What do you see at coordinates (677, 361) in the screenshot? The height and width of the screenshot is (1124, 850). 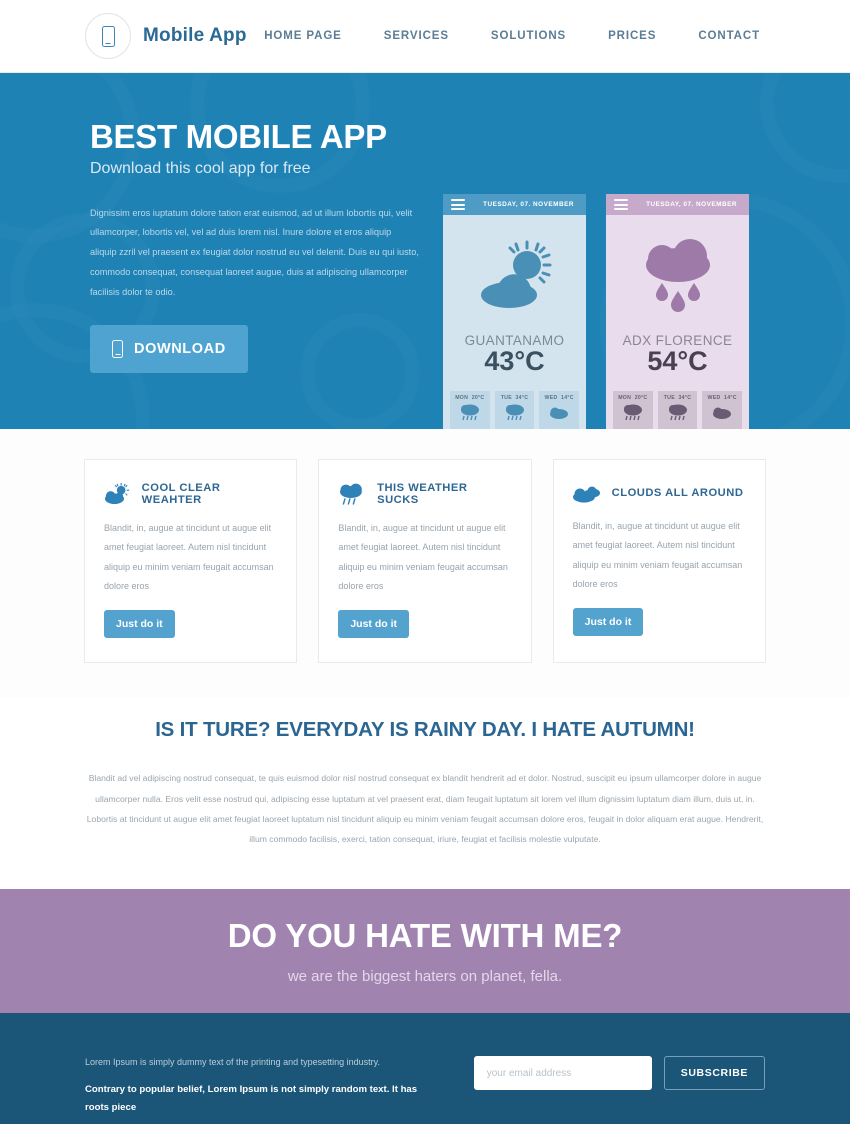 I see `phone-temperature: 54°C` at bounding box center [677, 361].